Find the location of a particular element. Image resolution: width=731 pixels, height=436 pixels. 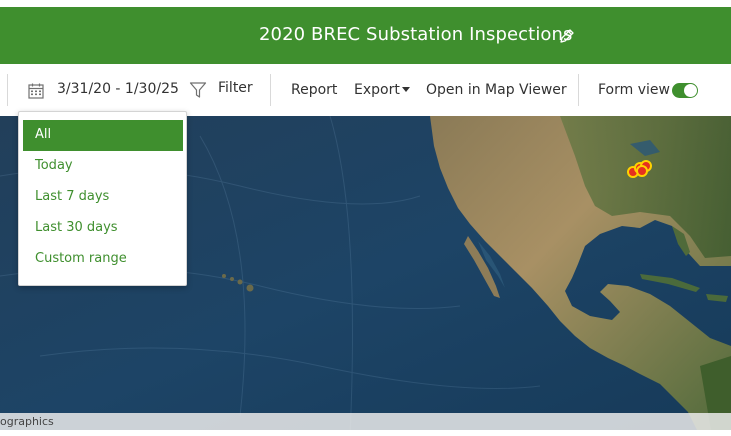

pencil-icon is located at coordinates (567, 36).